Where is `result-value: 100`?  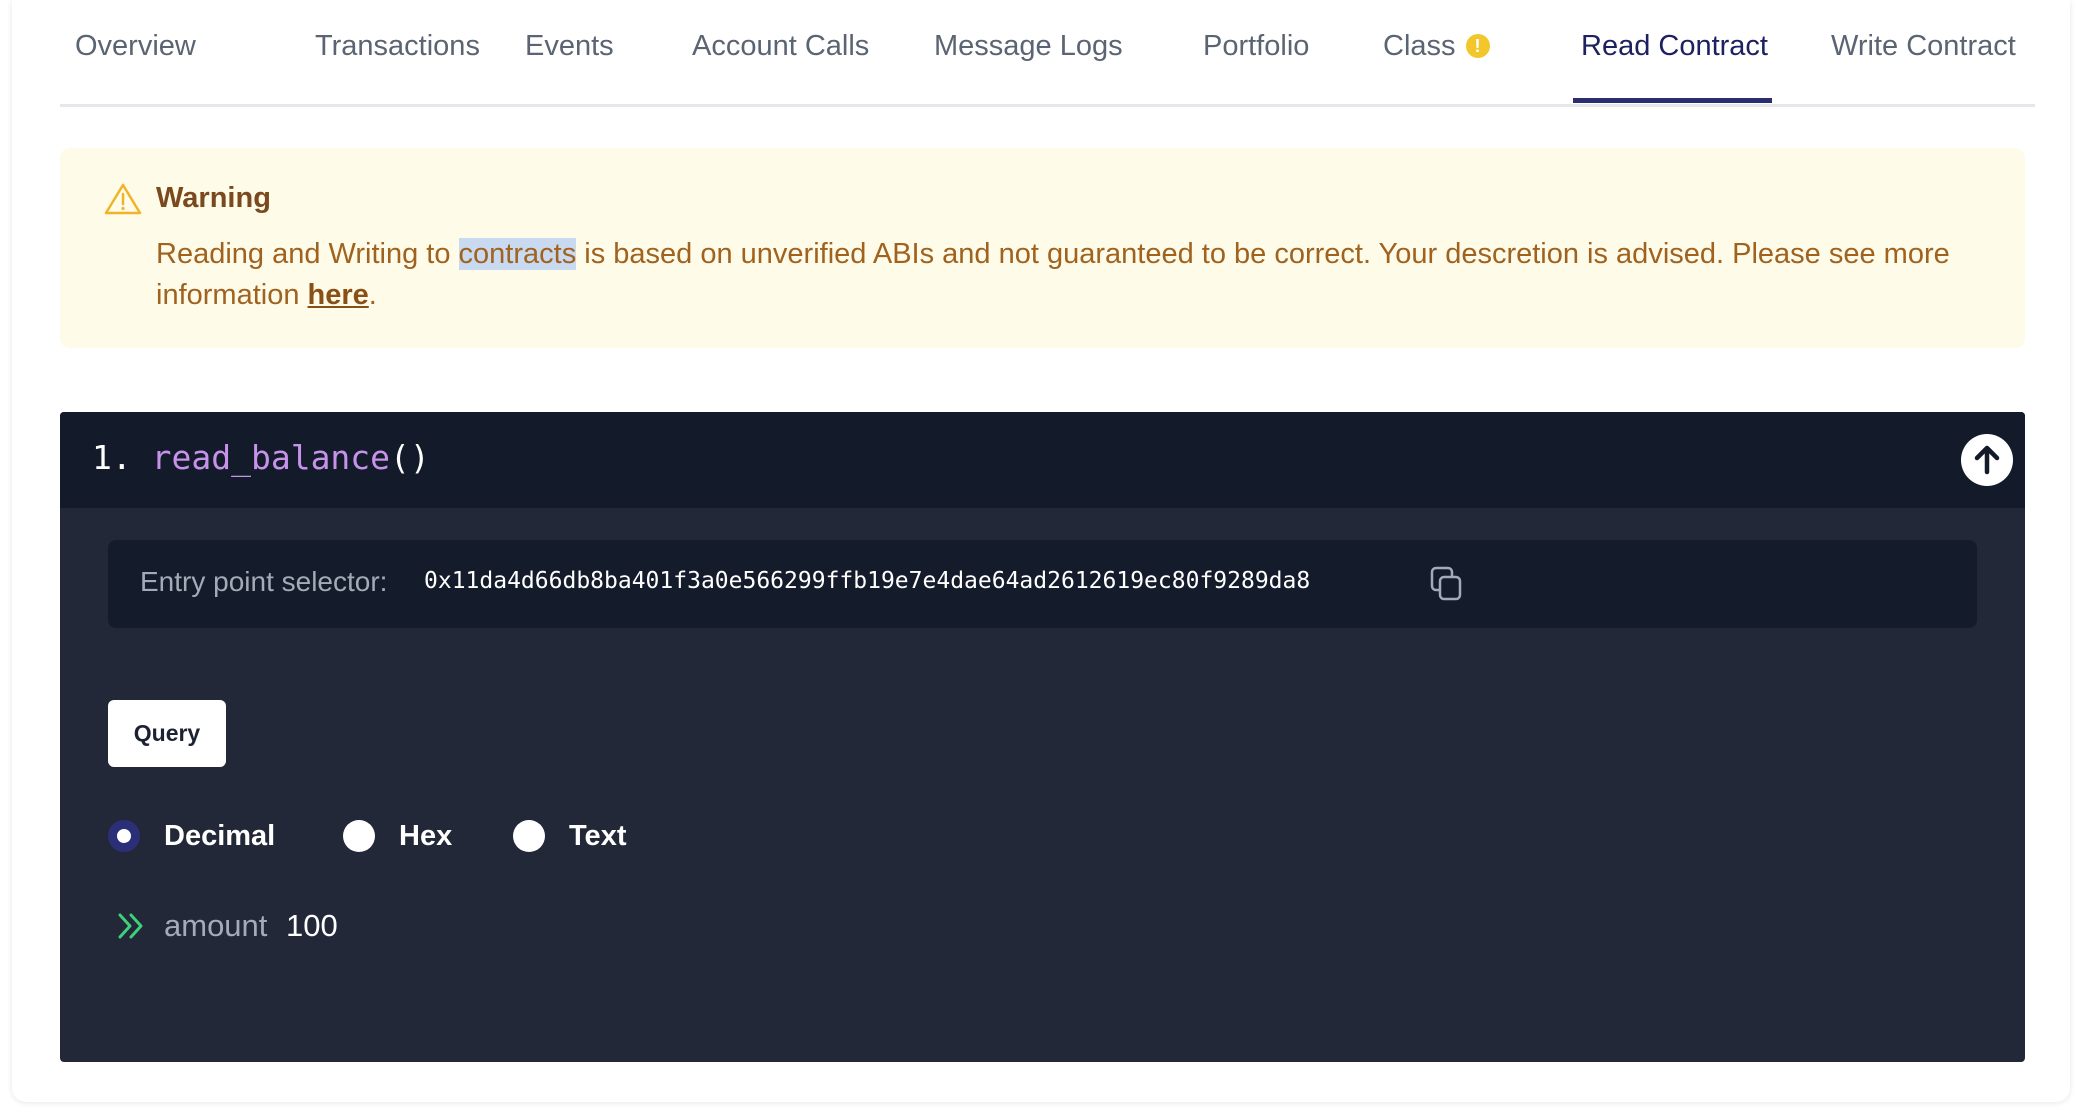
result-value: 100 is located at coordinates (312, 925).